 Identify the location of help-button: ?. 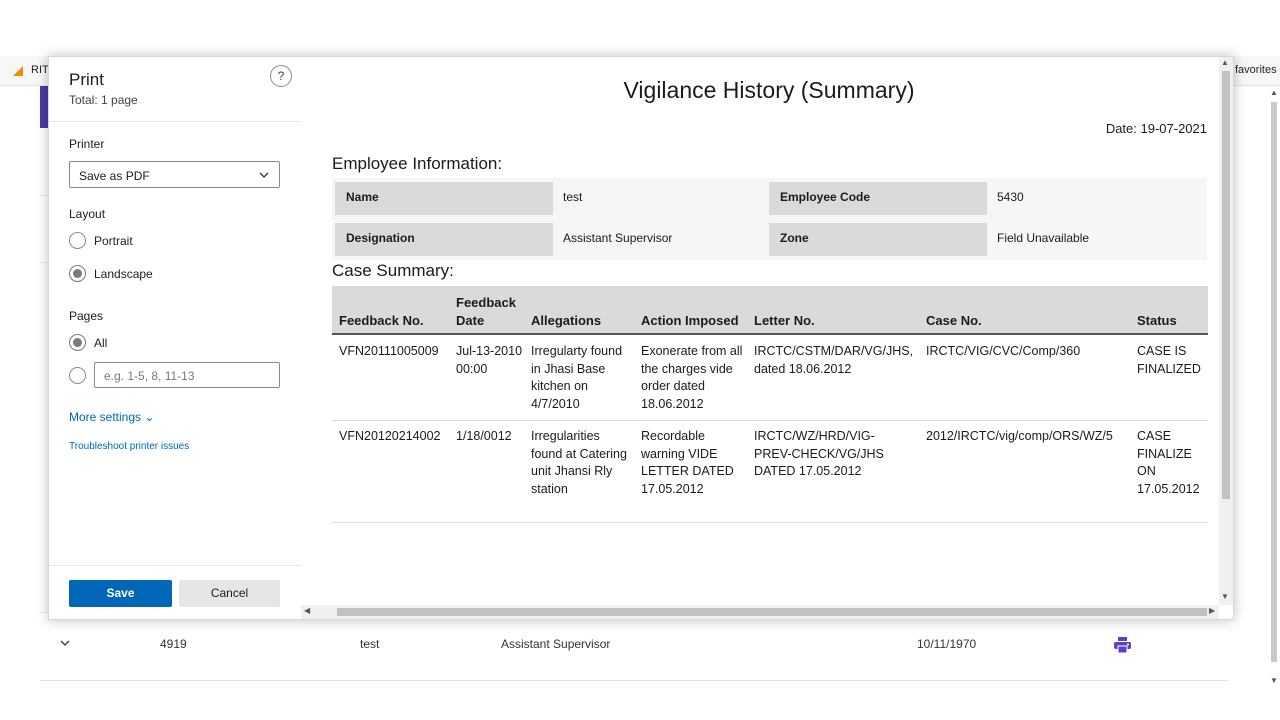
(281, 76).